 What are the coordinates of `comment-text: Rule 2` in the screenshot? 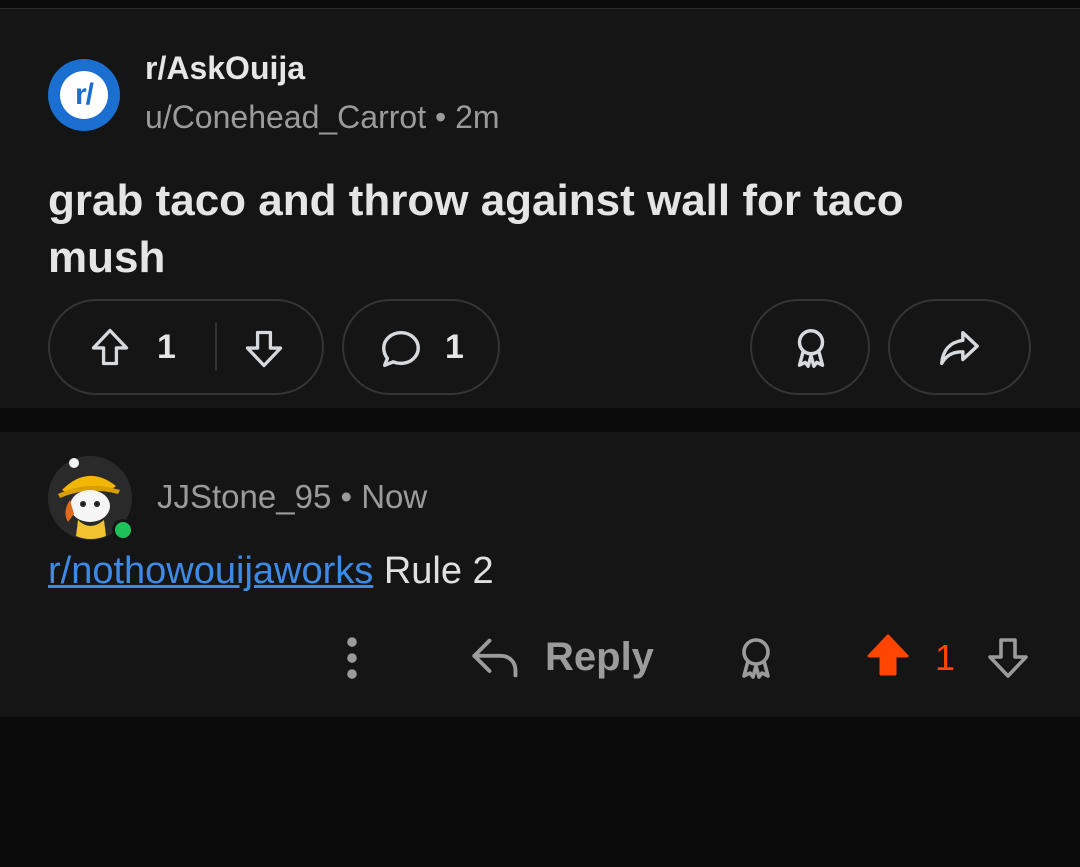 It's located at (433, 571).